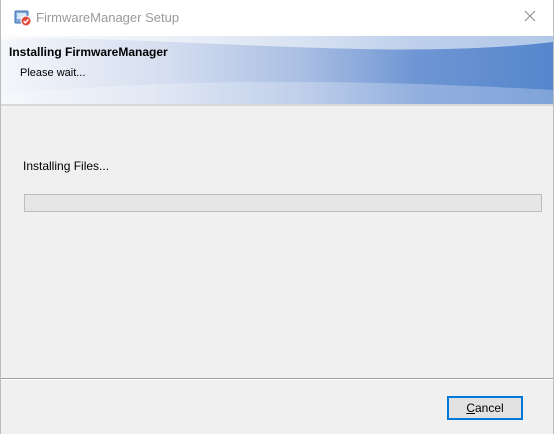 The height and width of the screenshot is (434, 554). Describe the element at coordinates (277, 105) in the screenshot. I see `banner-divider` at that location.